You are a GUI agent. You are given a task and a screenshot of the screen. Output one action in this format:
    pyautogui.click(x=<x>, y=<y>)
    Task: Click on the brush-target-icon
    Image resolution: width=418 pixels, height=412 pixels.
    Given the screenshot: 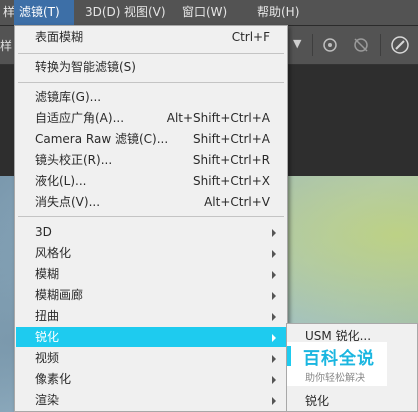 What is the action you would take?
    pyautogui.click(x=330, y=45)
    